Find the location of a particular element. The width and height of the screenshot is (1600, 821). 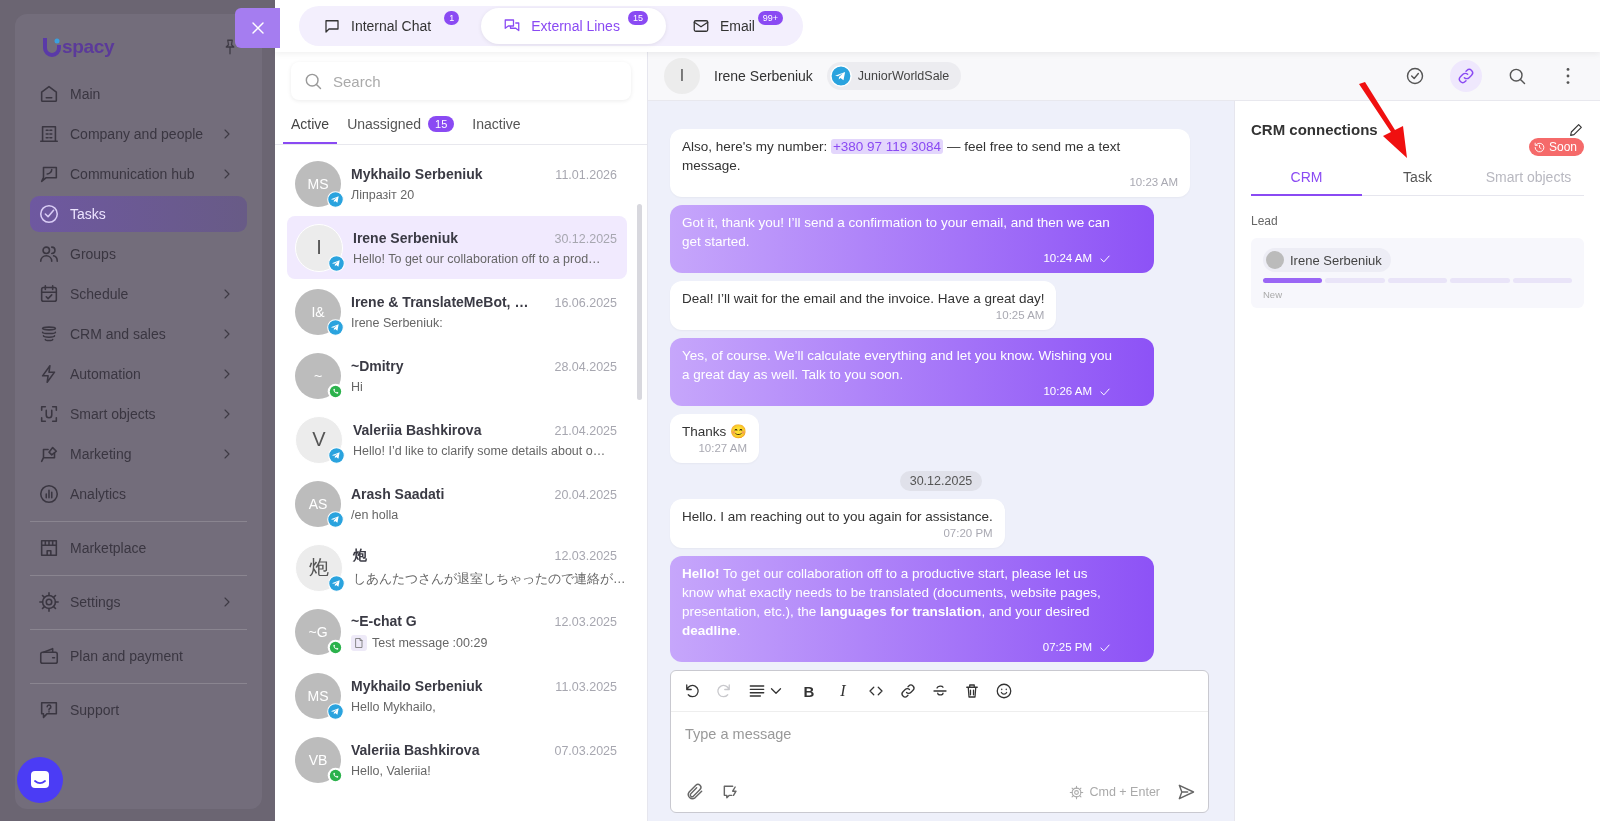

trash-button is located at coordinates (972, 691).